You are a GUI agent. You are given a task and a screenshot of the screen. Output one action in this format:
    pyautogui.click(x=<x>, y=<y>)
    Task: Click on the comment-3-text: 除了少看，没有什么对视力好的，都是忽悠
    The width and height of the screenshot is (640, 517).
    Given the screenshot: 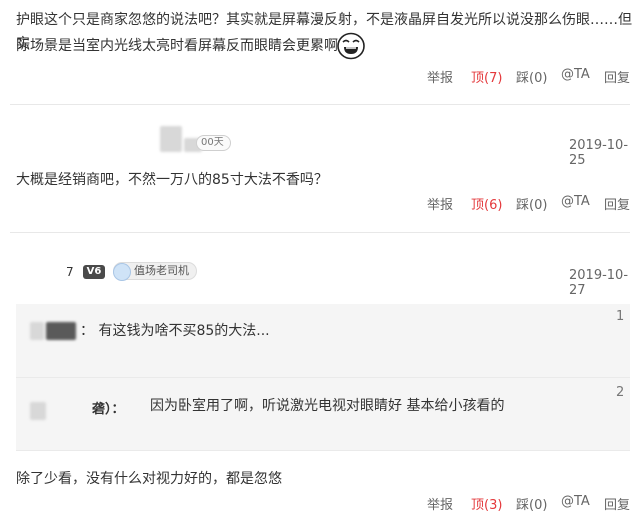 What is the action you would take?
    pyautogui.click(x=149, y=479)
    